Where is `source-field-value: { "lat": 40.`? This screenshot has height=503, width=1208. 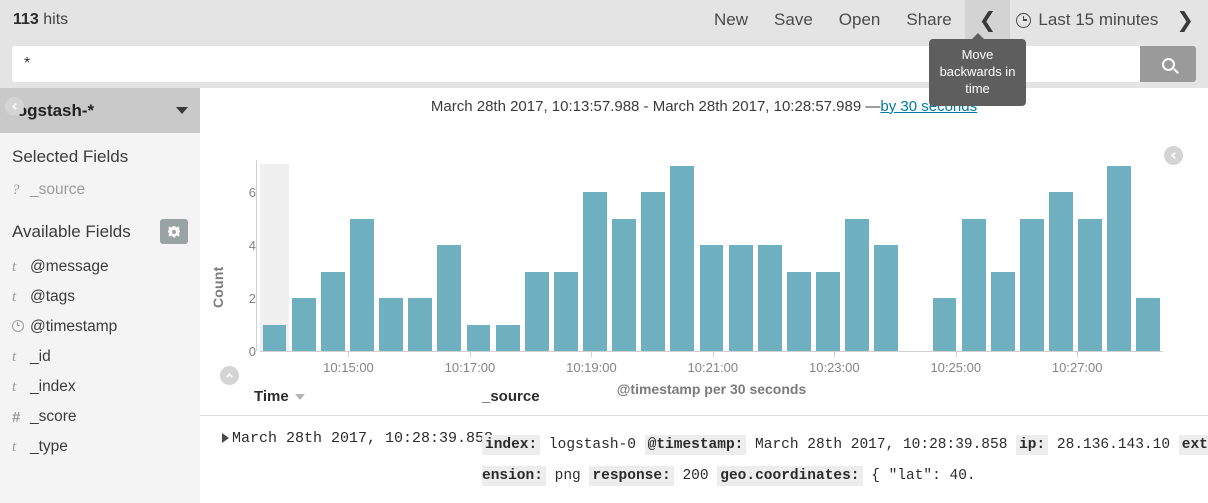
source-field-value: { "lat": 40. is located at coordinates (919, 476).